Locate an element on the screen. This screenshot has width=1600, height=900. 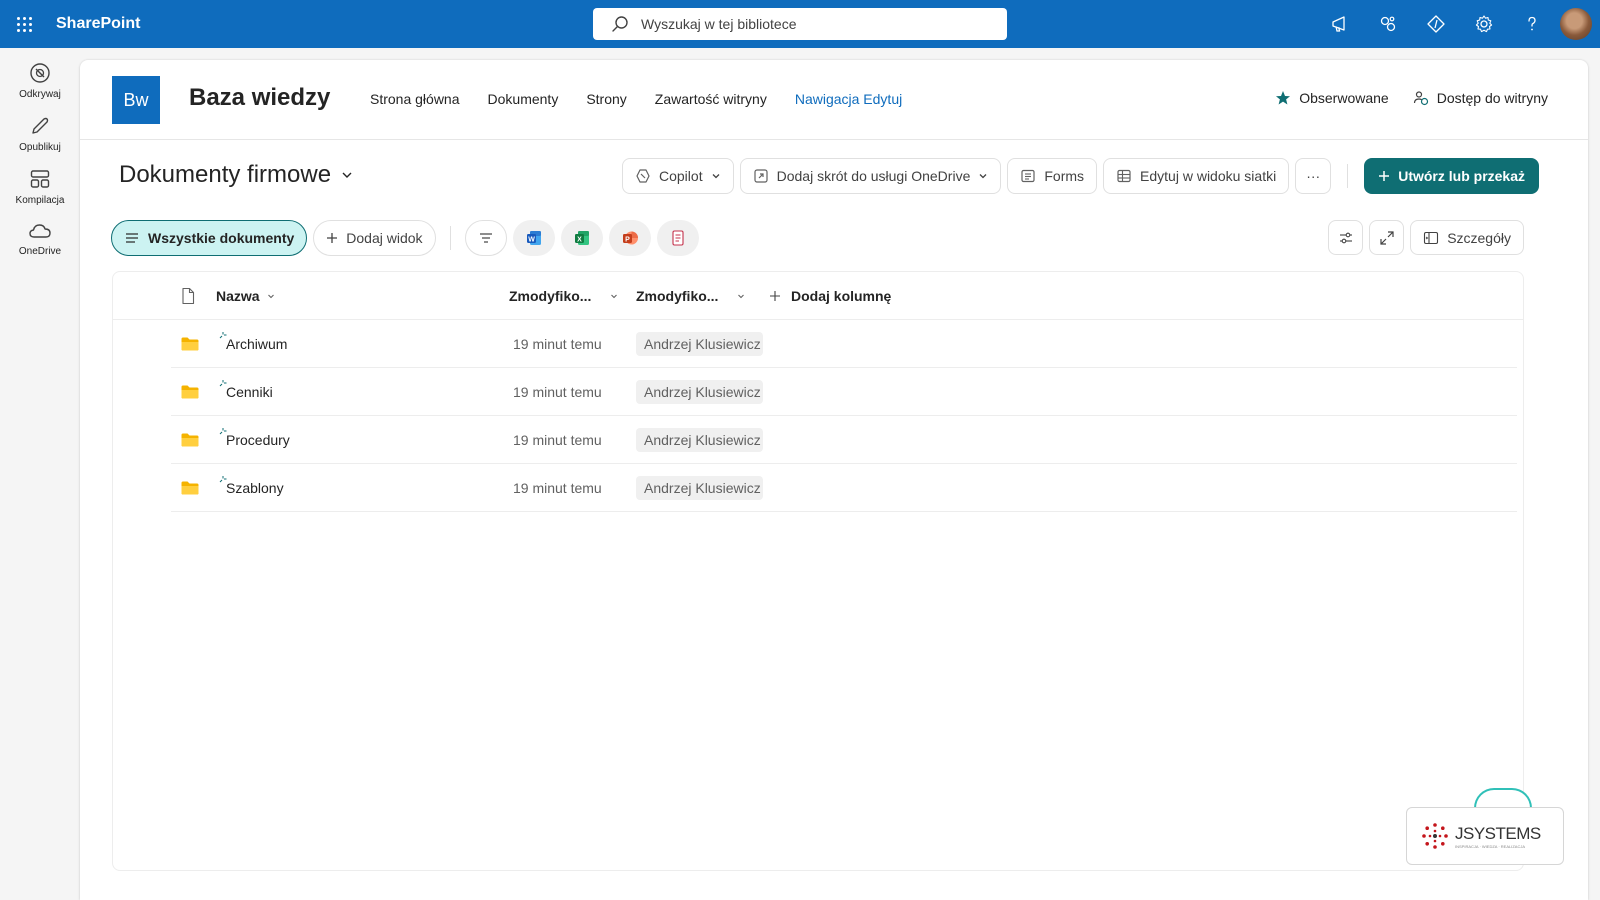
copilot-button: Copilot is located at coordinates (678, 176).